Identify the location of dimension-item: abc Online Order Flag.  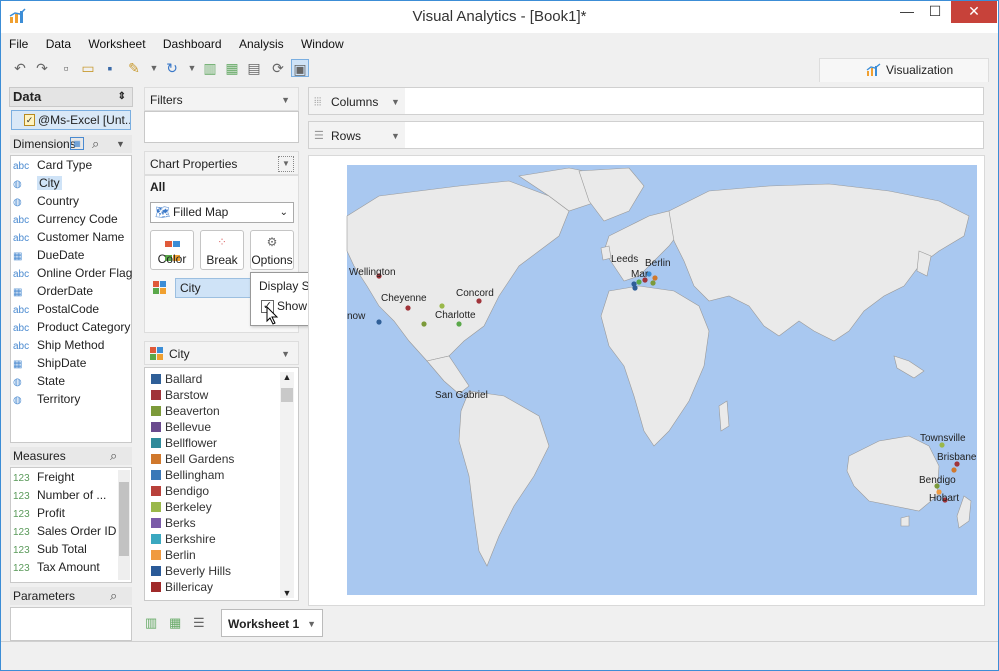
(72, 273).